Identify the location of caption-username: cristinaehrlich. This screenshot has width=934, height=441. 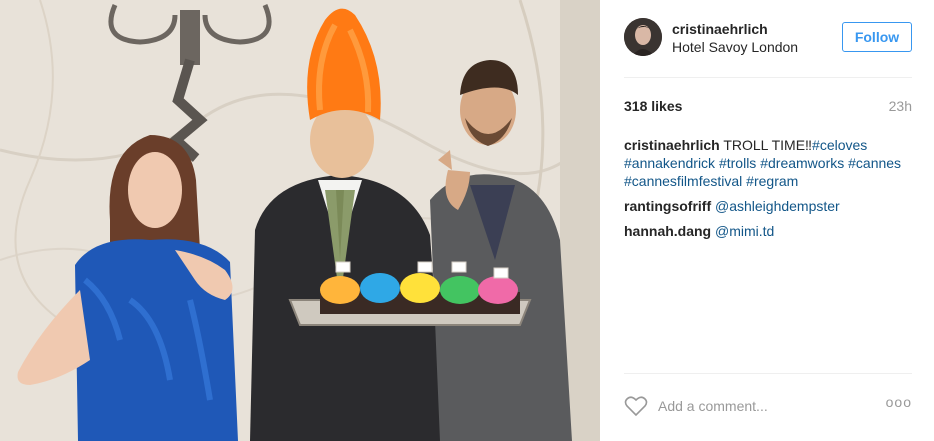
(672, 145).